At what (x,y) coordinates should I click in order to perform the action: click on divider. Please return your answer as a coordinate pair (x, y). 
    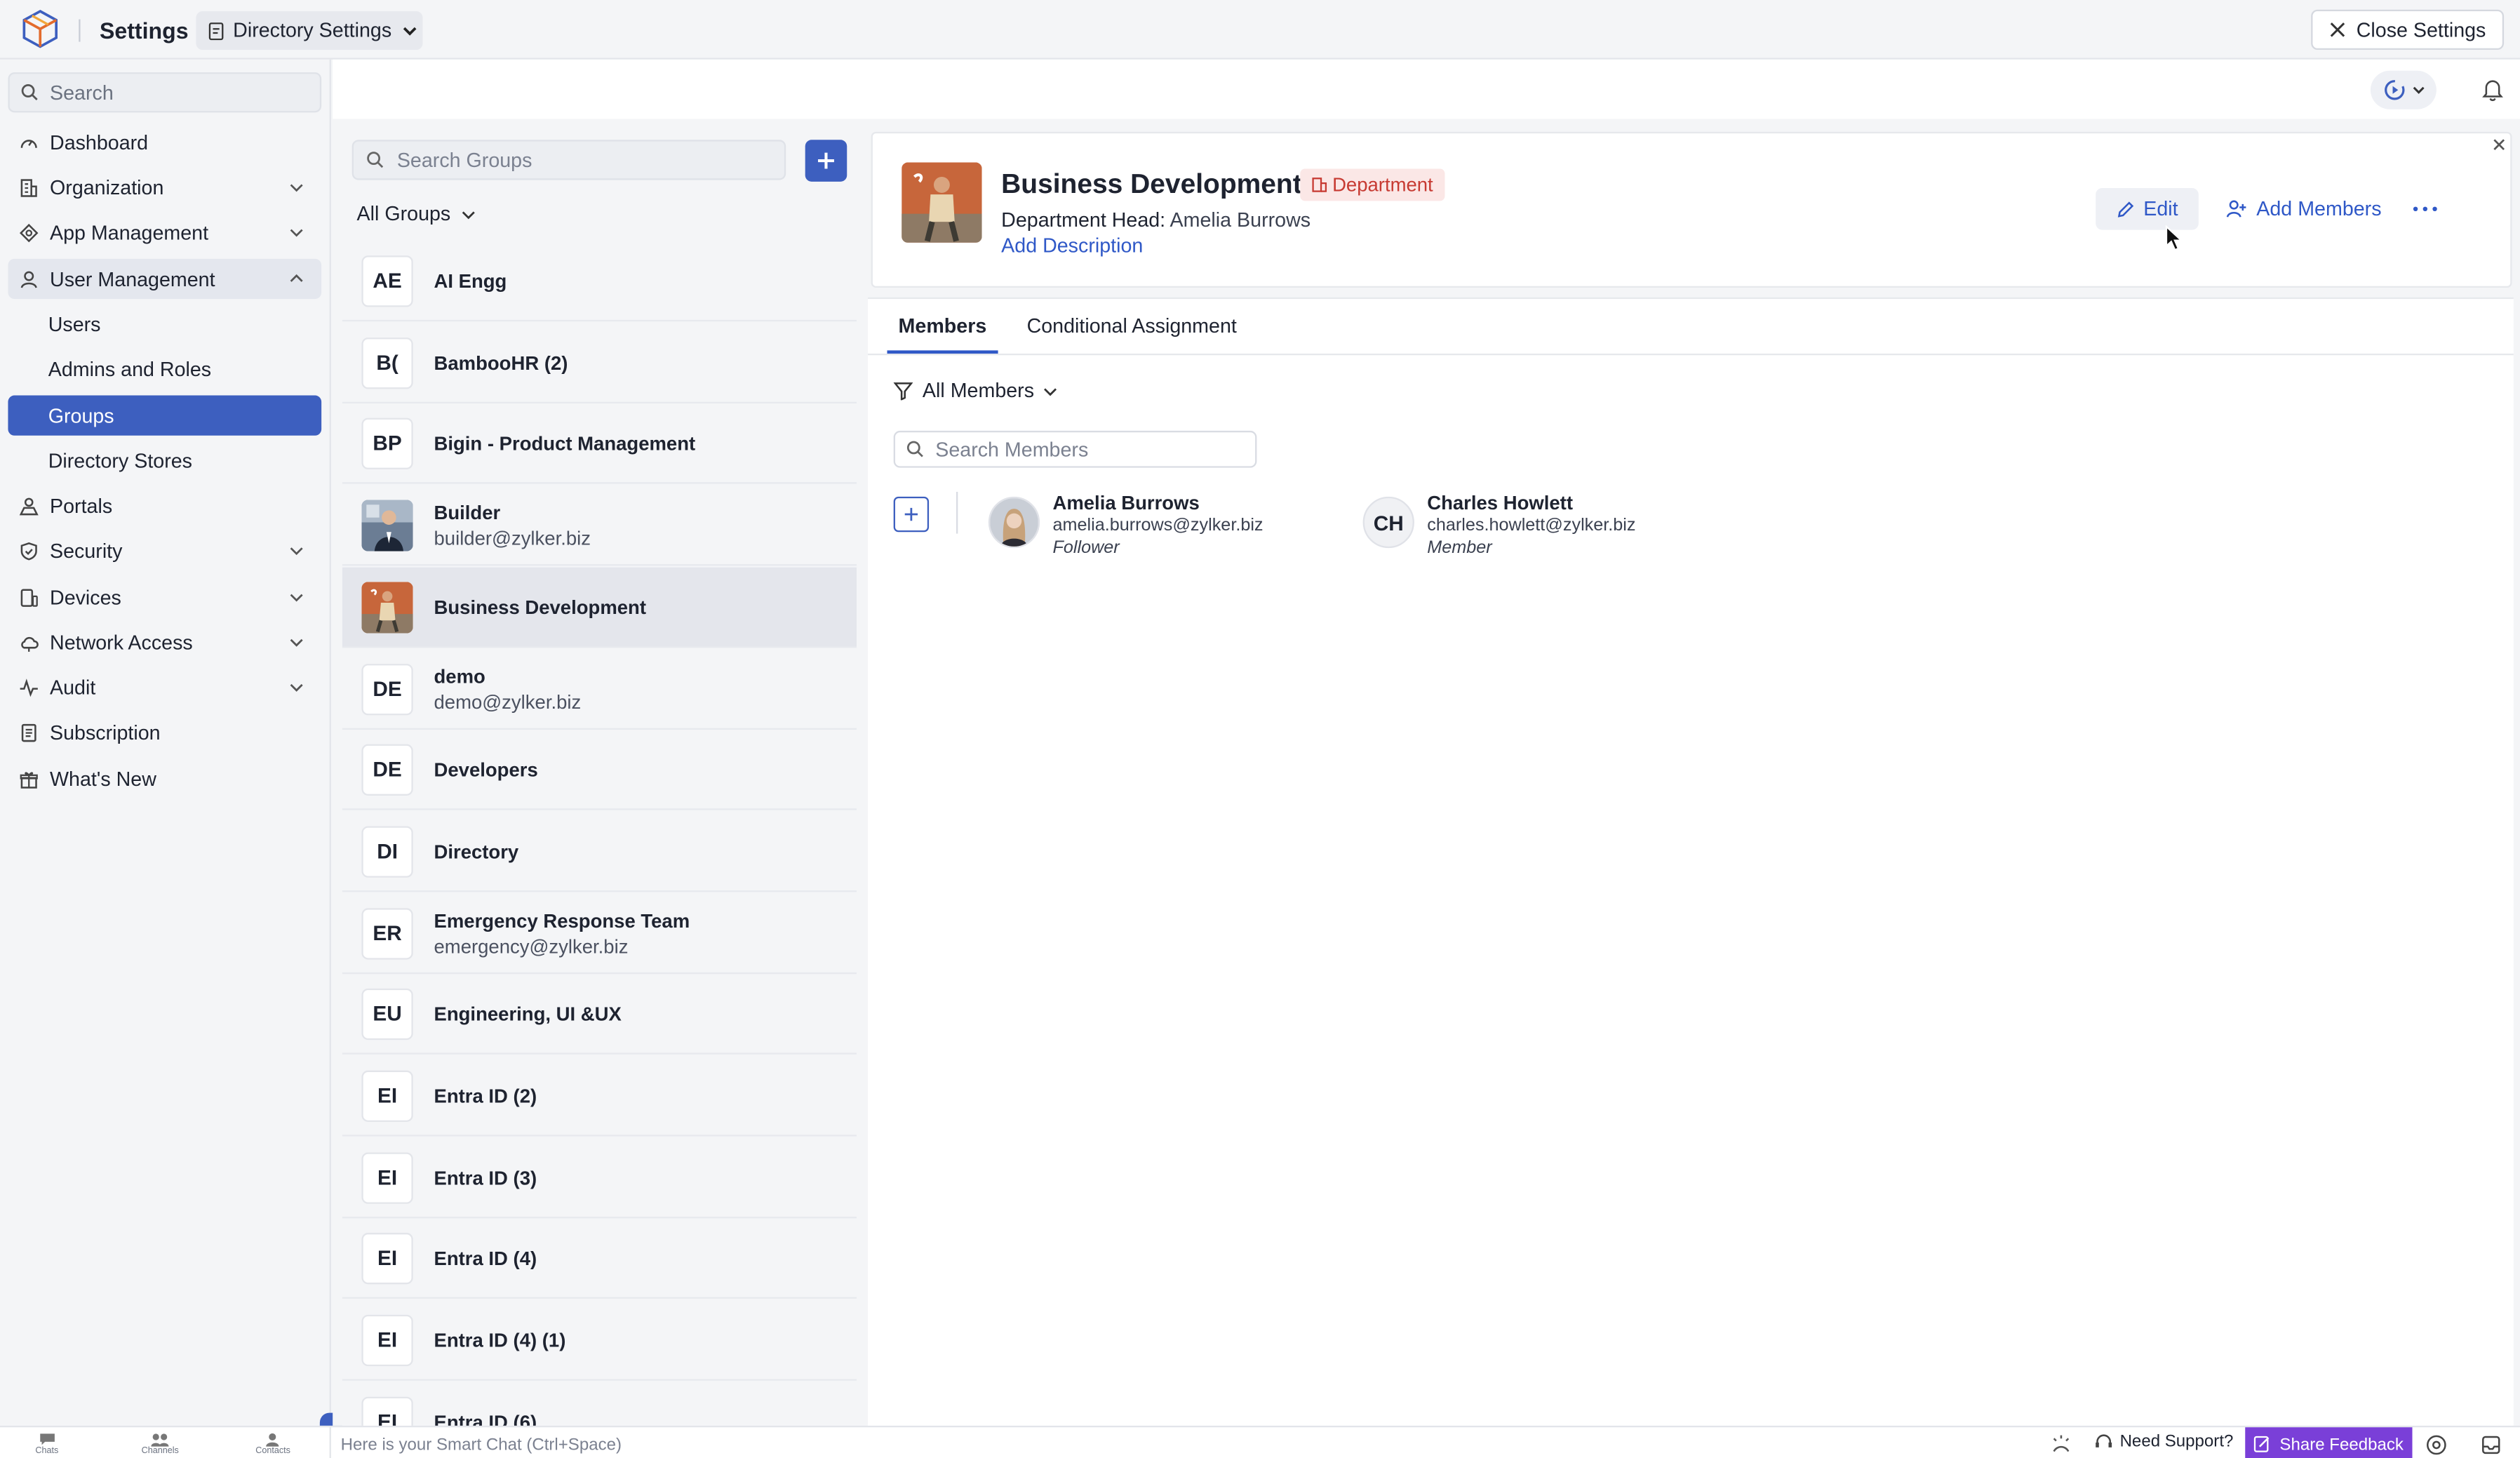
    Looking at the image, I should click on (80, 30).